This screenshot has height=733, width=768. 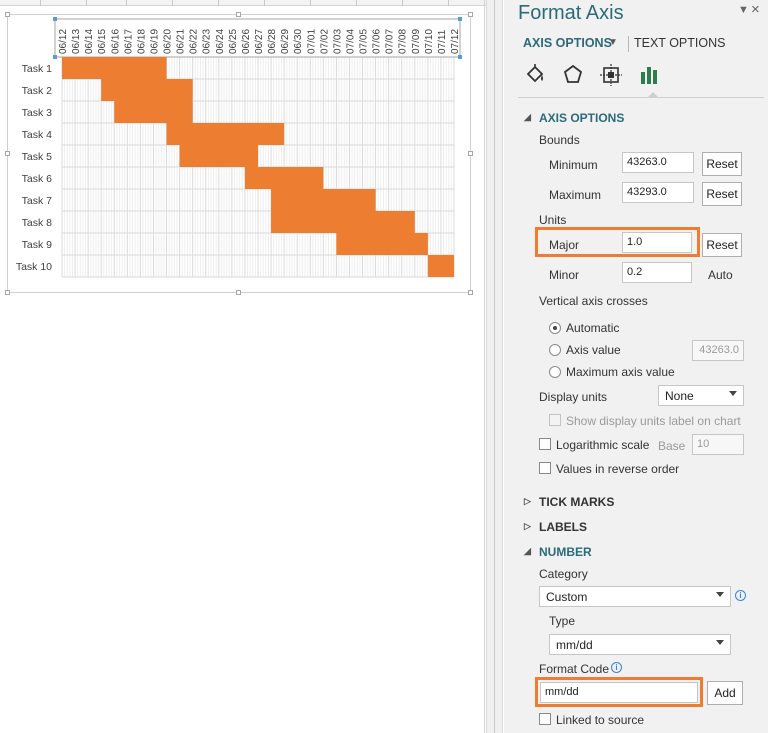 I want to click on date-tick-label: 07/06, so click(x=377, y=41).